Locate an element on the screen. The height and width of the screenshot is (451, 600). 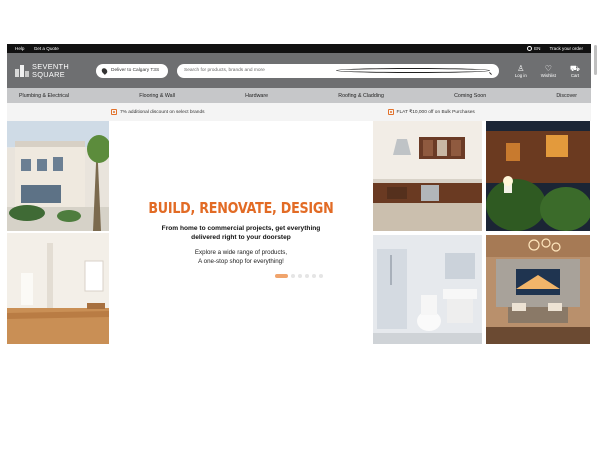
garden-night-image is located at coordinates (538, 176).